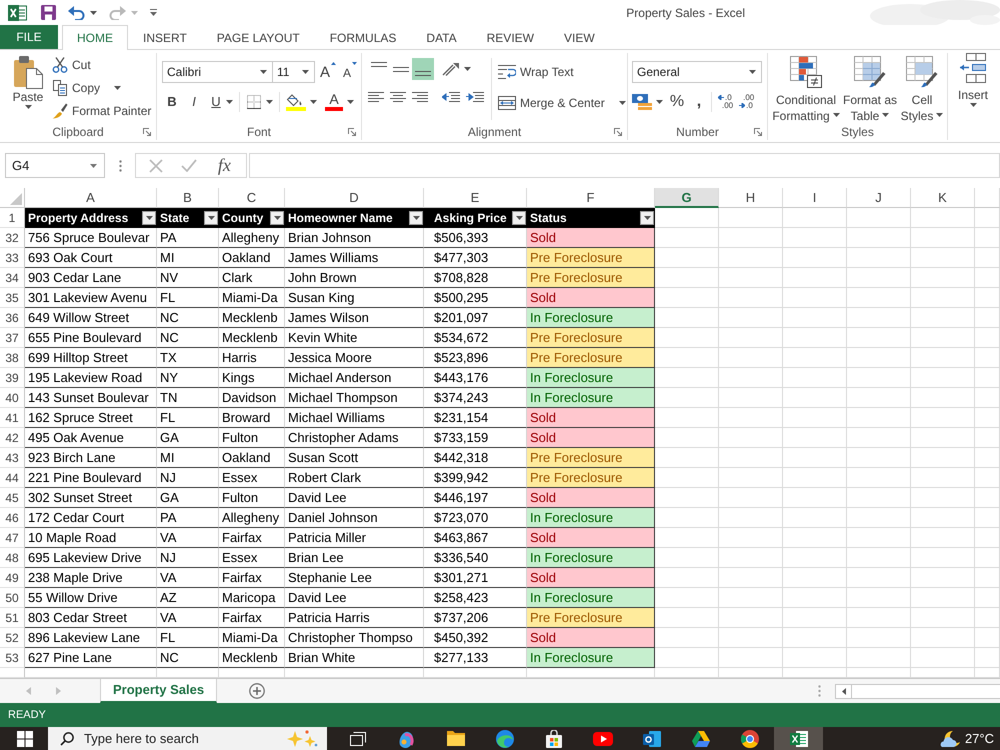  What do you see at coordinates (194, 101) in the screenshot?
I see `italic-button: I` at bounding box center [194, 101].